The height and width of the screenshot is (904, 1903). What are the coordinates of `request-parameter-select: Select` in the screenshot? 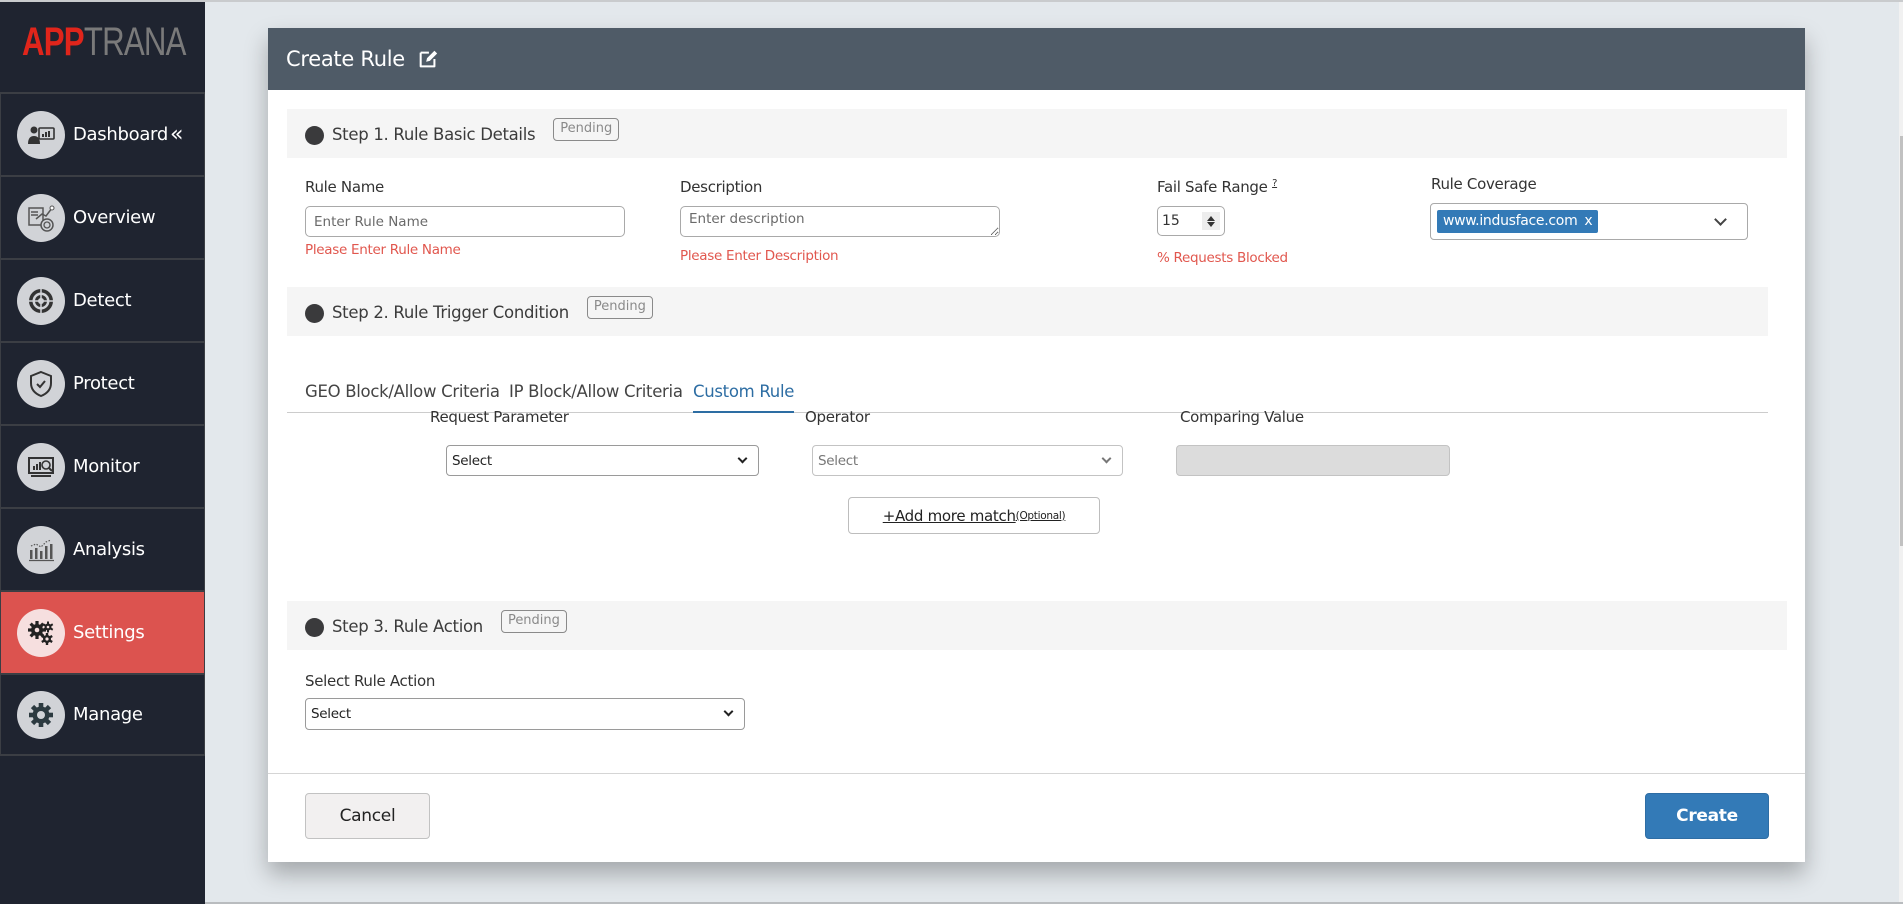 It's located at (602, 460).